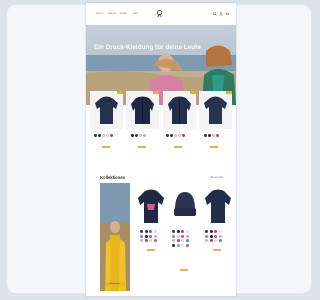 Image resolution: width=320 pixels, height=300 pixels. I want to click on account-icon, so click(221, 14).